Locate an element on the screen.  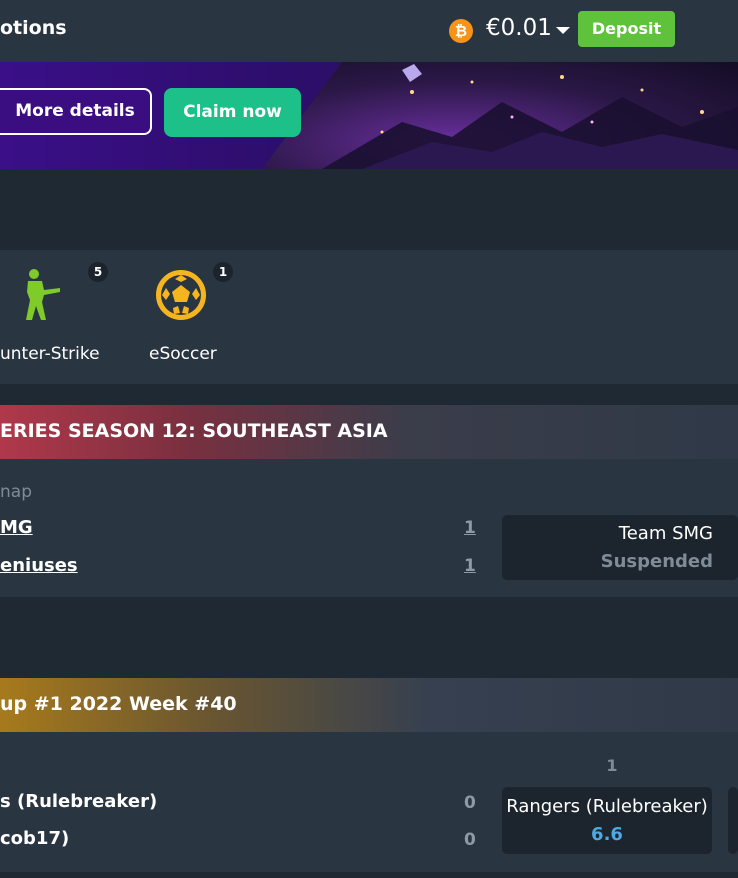
league-title: up #1 2022 Week #40 is located at coordinates (118, 704).